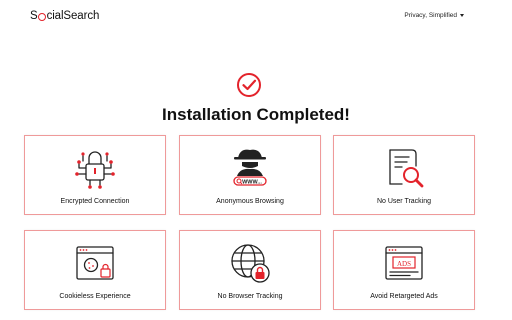 Image resolution: width=512 pixels, height=320 pixels. I want to click on feature-label: No User Tracking, so click(404, 201).